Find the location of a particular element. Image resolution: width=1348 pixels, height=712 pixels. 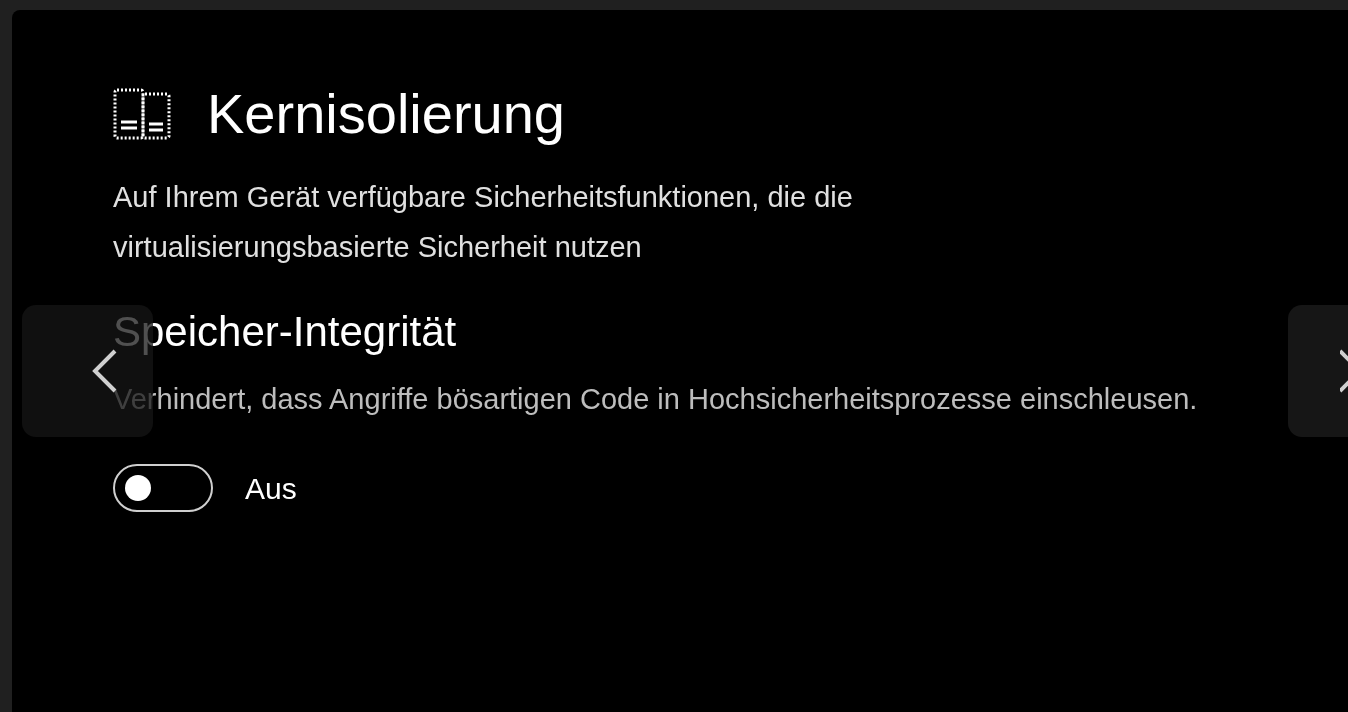

chip-icon is located at coordinates (143, 114).